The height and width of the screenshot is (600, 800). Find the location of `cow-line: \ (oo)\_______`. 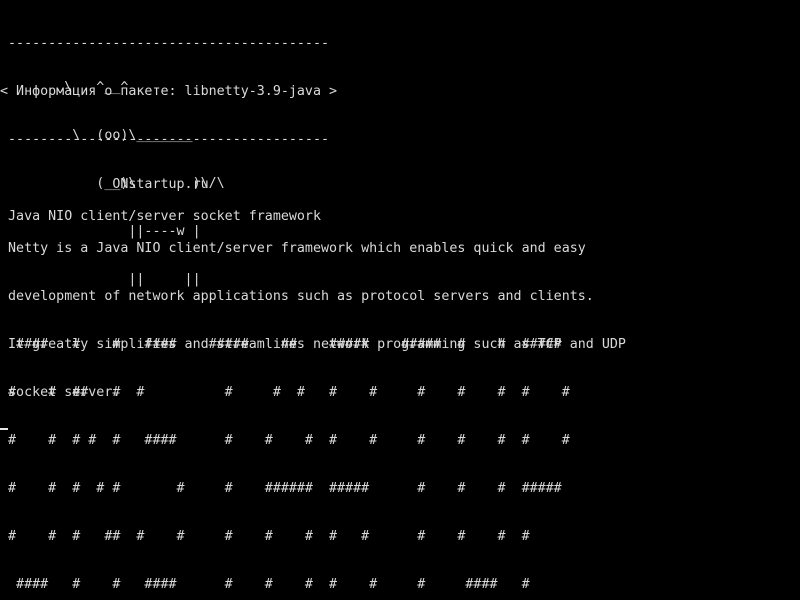

cow-line: \ (oo)\_______ is located at coordinates (96, 135).